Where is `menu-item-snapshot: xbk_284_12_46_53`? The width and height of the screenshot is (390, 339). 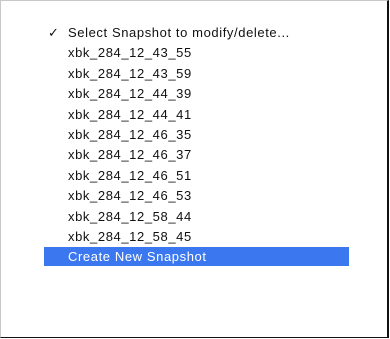 menu-item-snapshot: xbk_284_12_46_53 is located at coordinates (194, 196).